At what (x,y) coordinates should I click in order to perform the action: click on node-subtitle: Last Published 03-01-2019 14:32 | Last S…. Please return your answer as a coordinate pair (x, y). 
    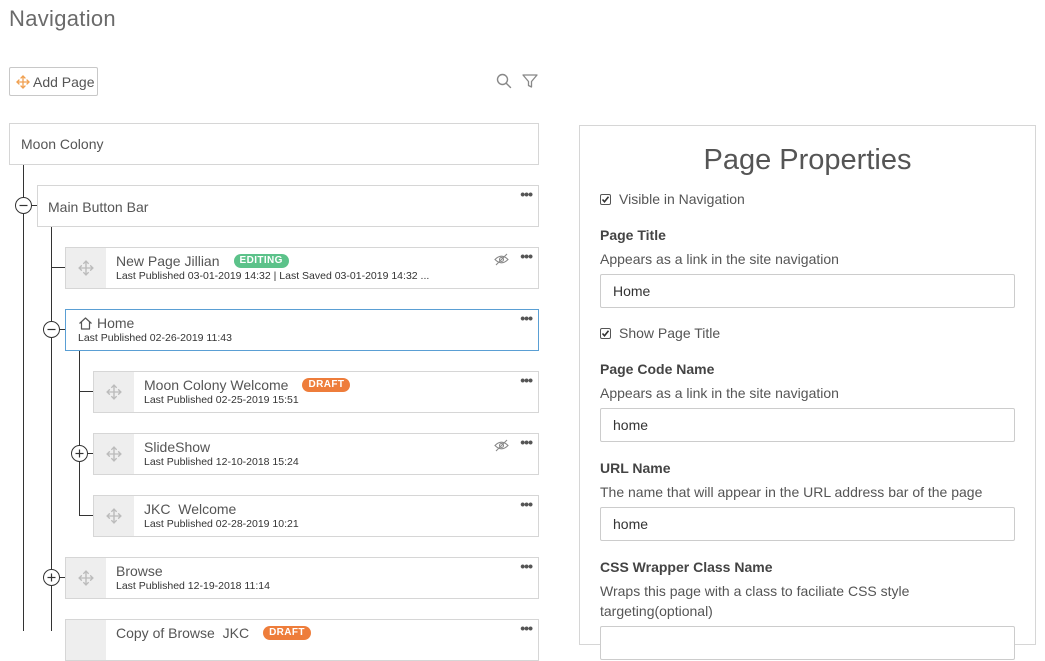
    Looking at the image, I should click on (273, 276).